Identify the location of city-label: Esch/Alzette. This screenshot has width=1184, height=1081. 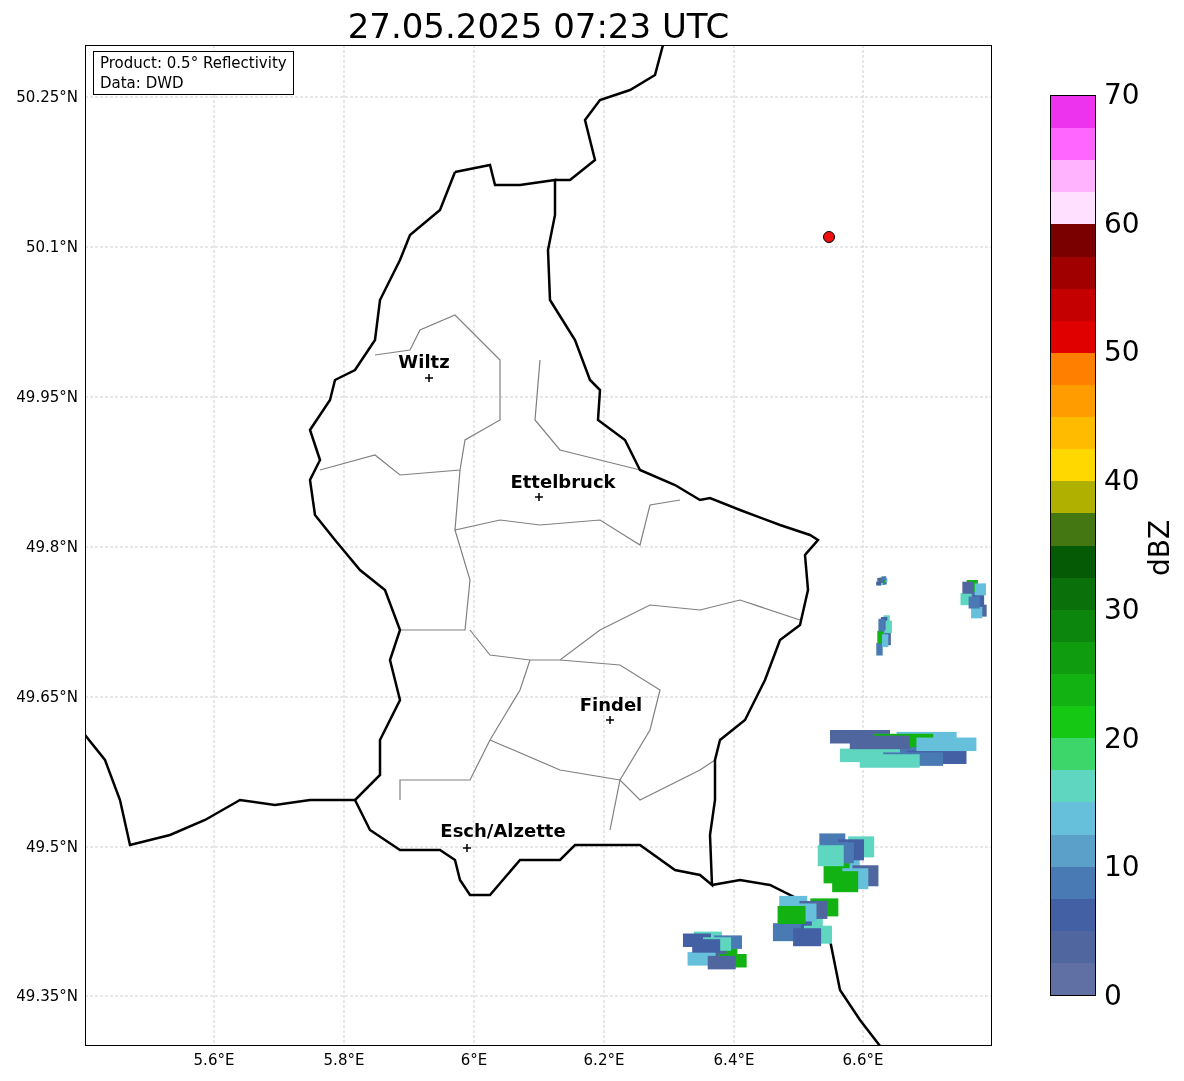
(503, 831).